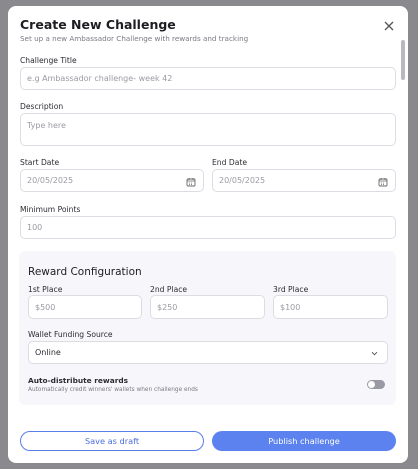 The image size is (418, 469). What do you see at coordinates (208, 352) in the screenshot?
I see `wallet-source-select: Online` at bounding box center [208, 352].